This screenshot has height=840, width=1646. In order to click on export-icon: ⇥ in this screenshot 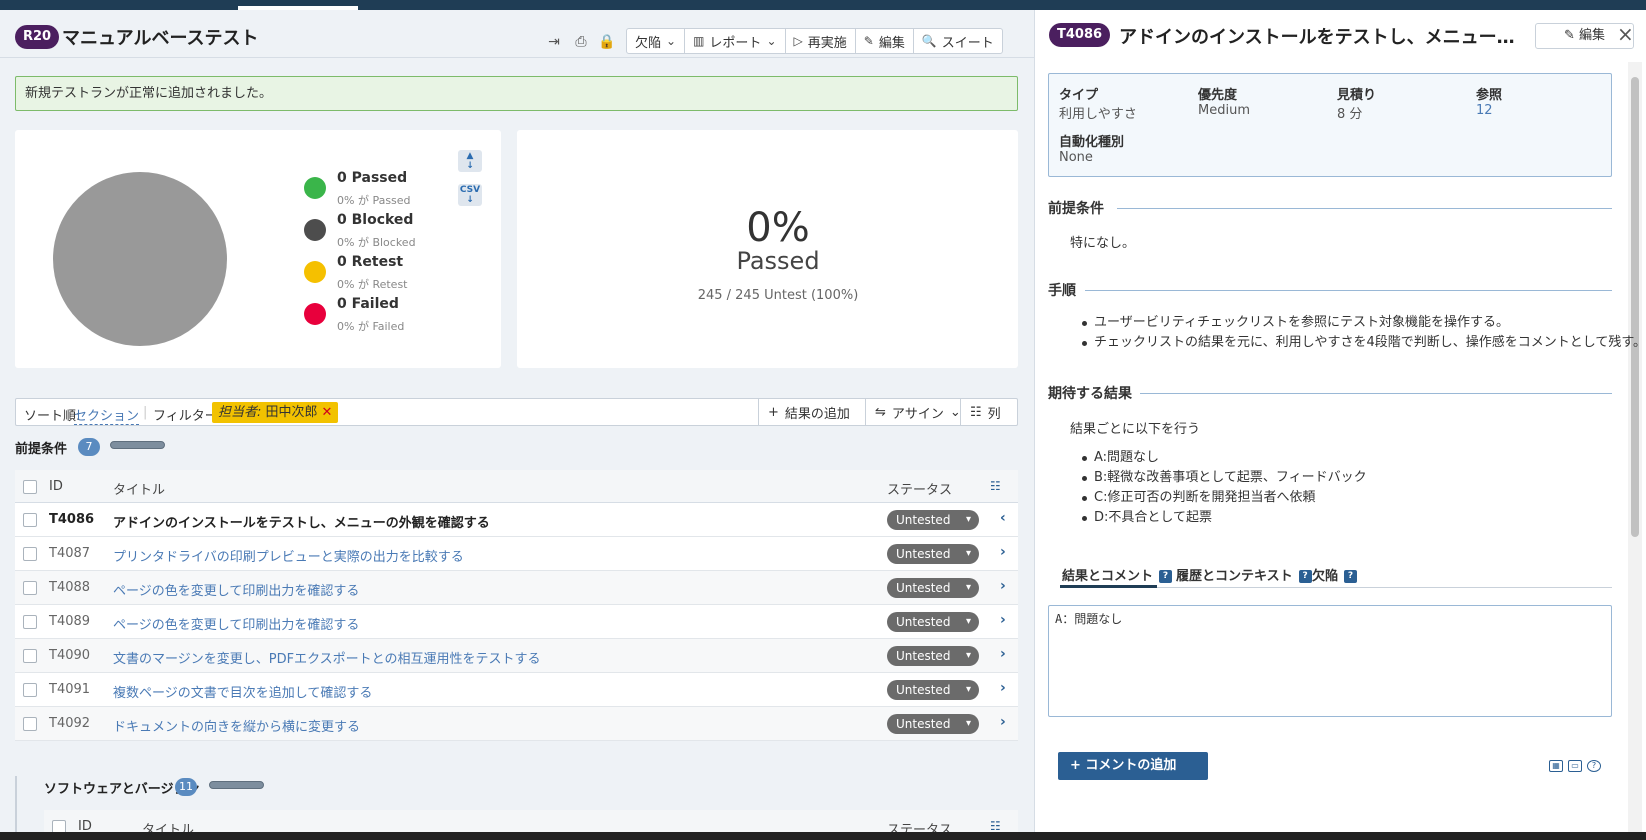, I will do `click(554, 42)`.